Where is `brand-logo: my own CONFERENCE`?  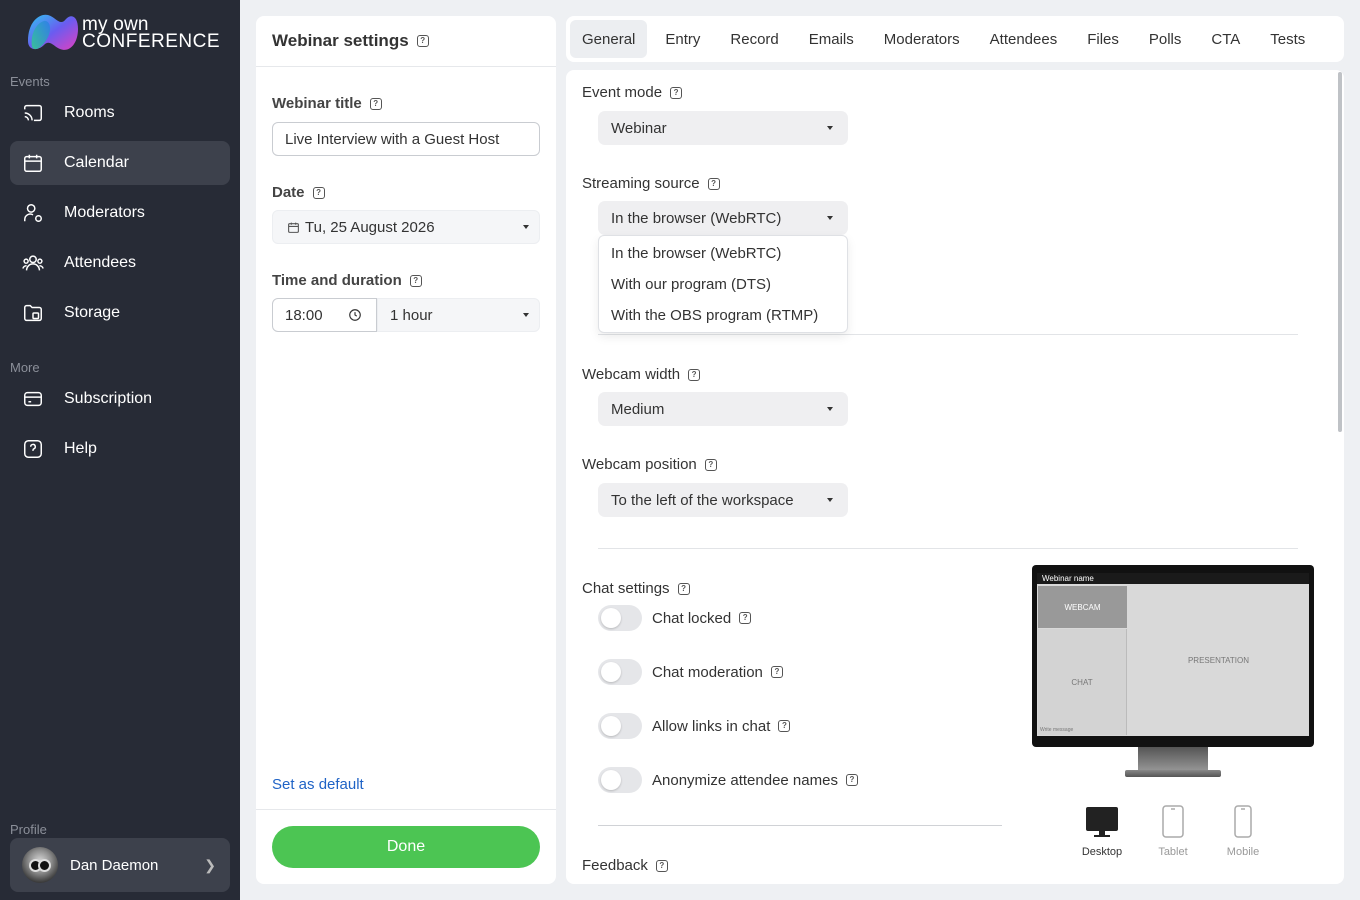 brand-logo: my own CONFERENCE is located at coordinates (126, 33).